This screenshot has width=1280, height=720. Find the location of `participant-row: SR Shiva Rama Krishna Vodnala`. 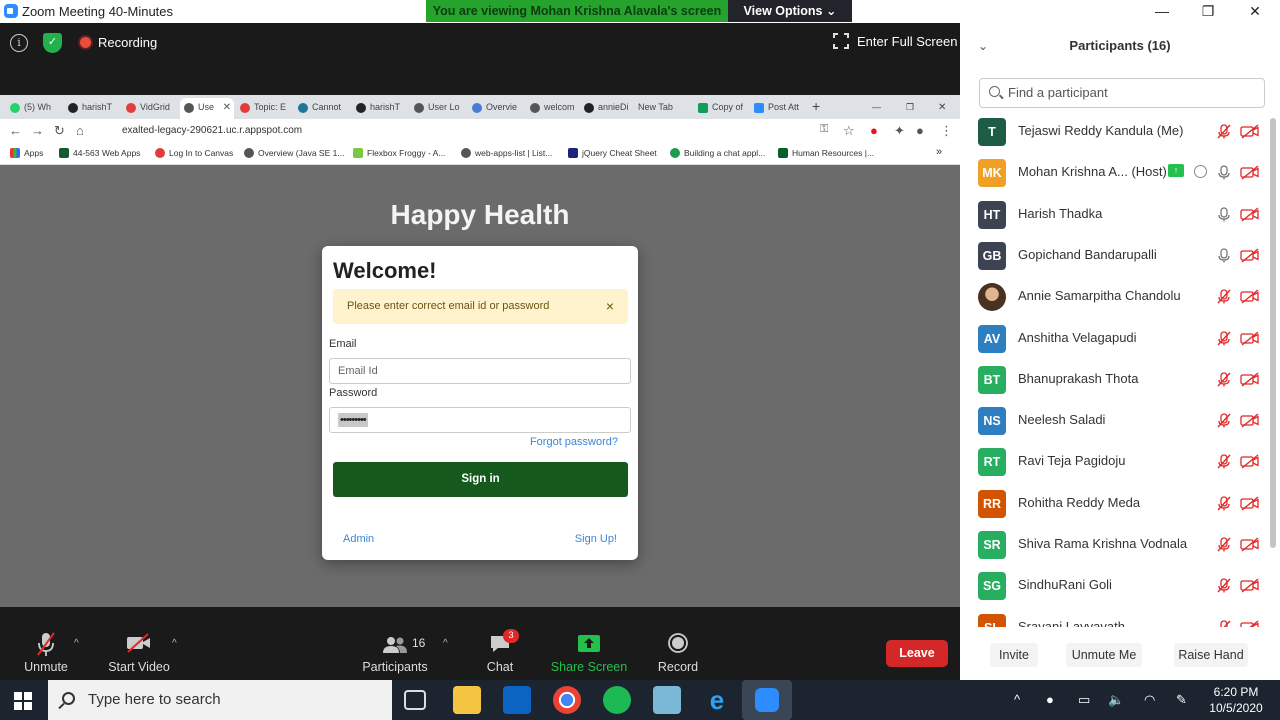

participant-row: SR Shiva Rama Krishna Vodnala is located at coordinates (1116, 544).